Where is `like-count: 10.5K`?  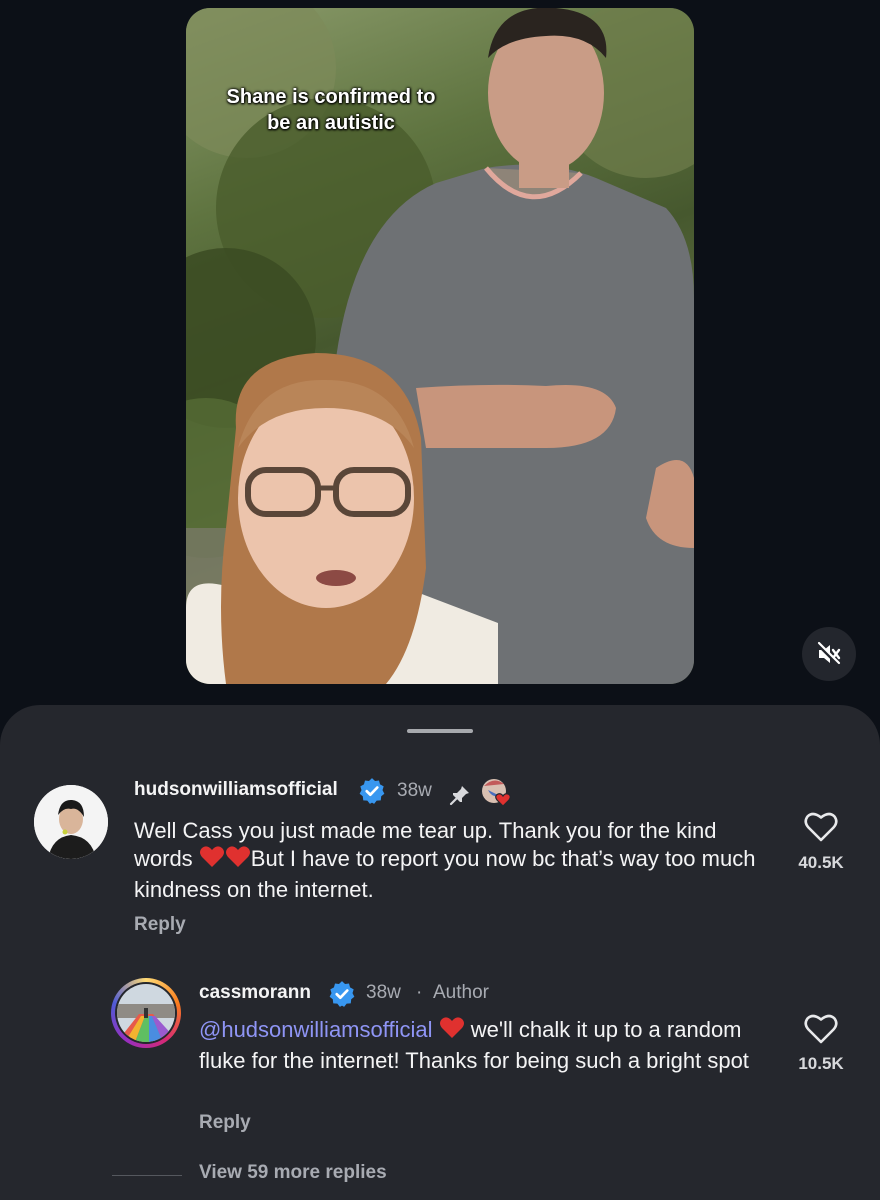 like-count: 10.5K is located at coordinates (821, 1063).